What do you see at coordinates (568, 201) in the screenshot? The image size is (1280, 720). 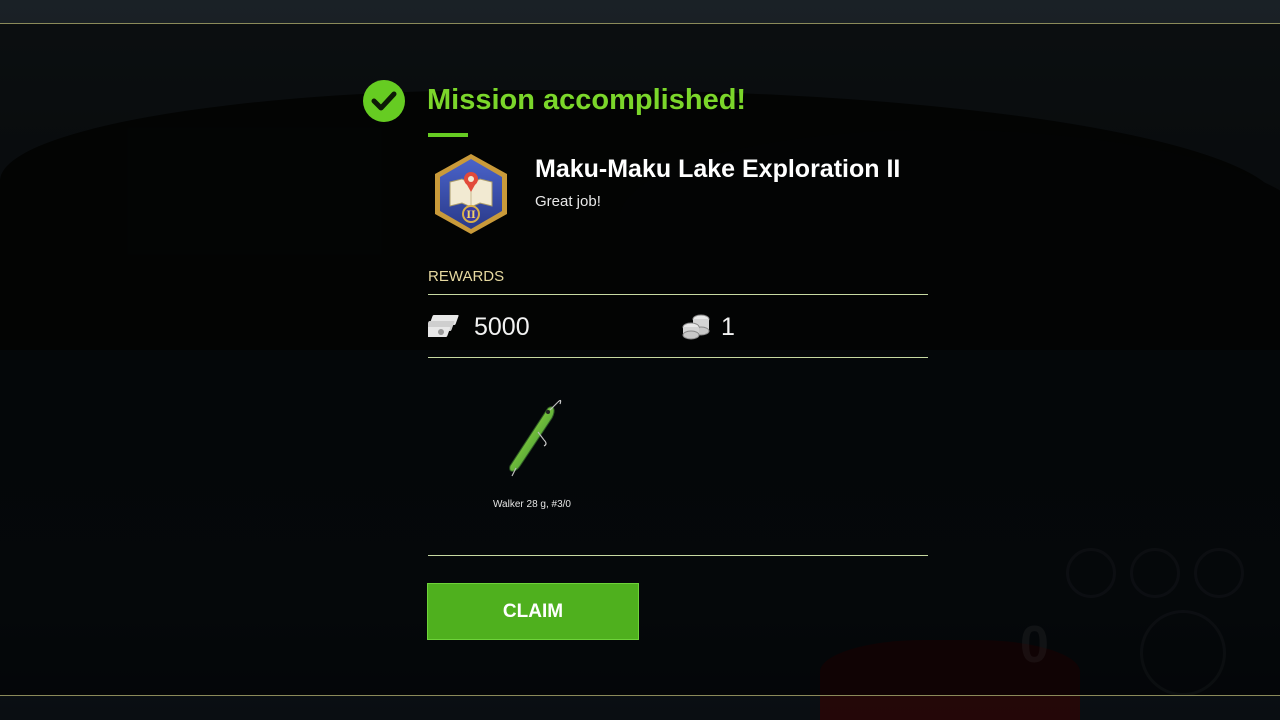 I see `mission-subtitle: Great job!` at bounding box center [568, 201].